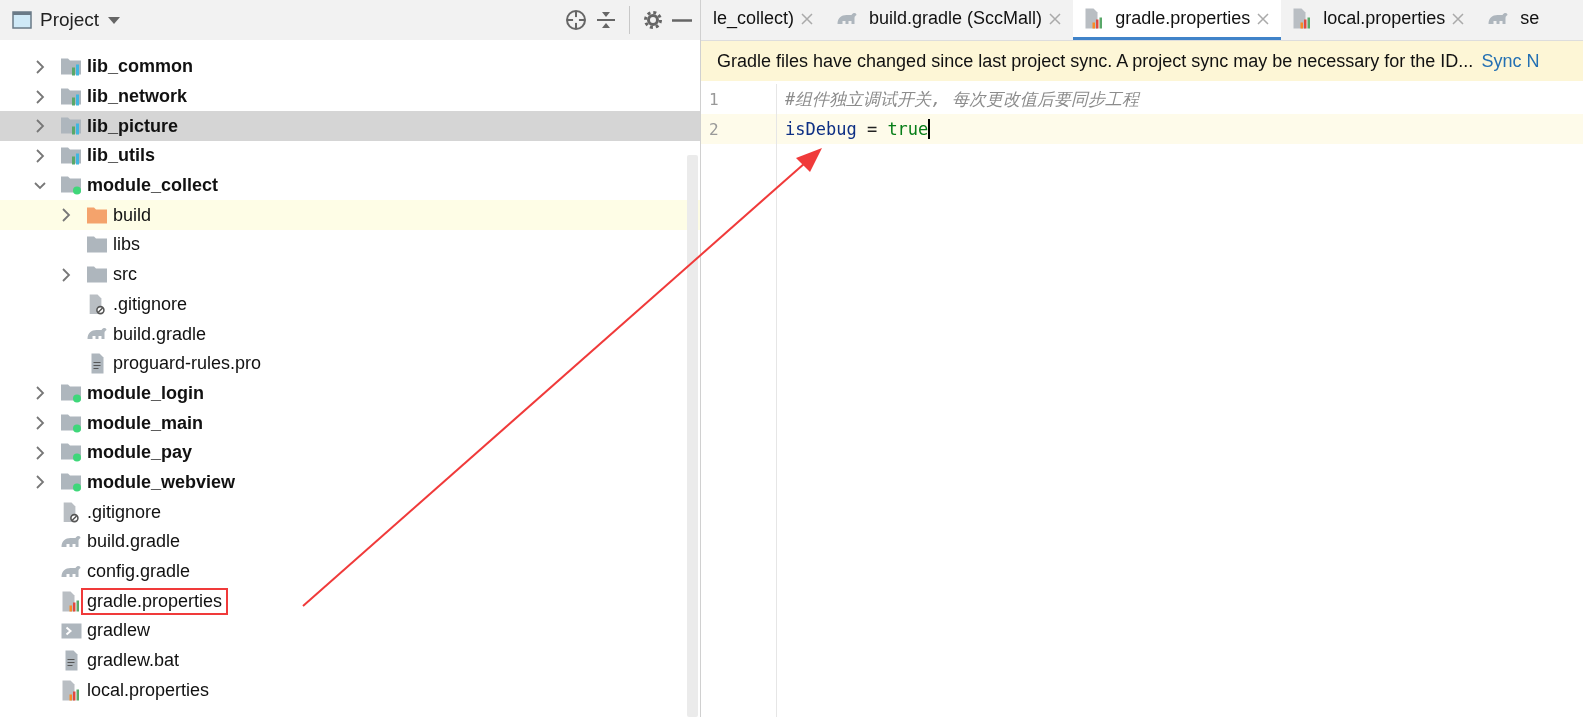 The image size is (1583, 717). I want to click on code-token: #组件独立调试开关, 每次更改值后要同步工程, so click(962, 99).